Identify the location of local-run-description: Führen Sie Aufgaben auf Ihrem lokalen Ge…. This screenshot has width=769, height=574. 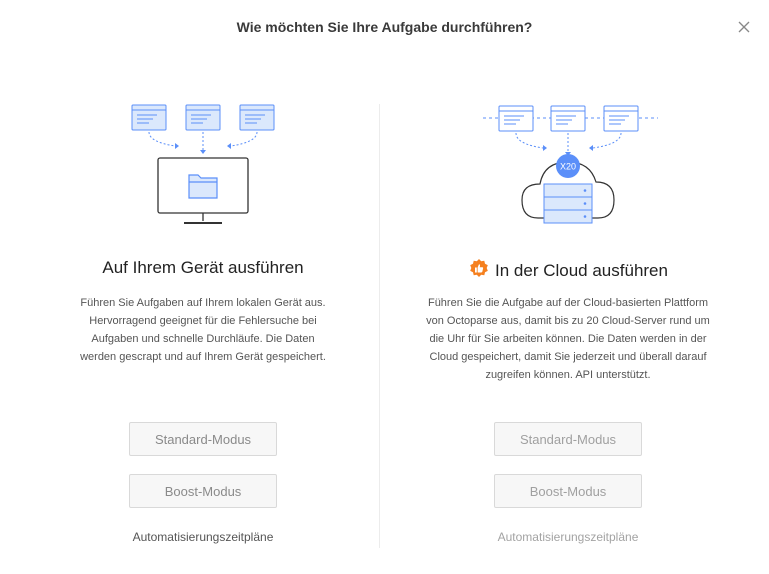
(203, 330).